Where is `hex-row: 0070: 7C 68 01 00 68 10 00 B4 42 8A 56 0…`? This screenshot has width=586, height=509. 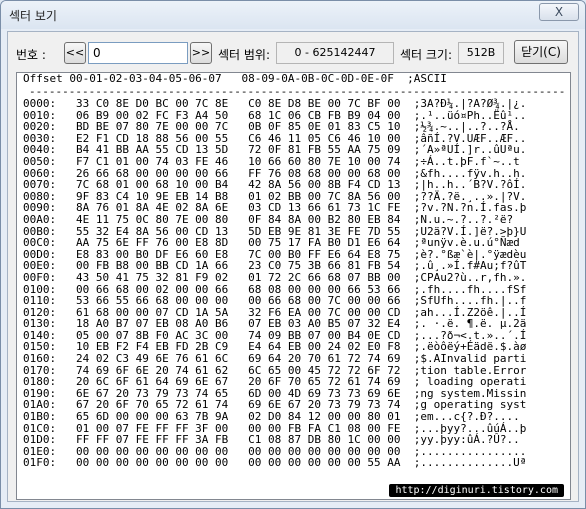
hex-row: 0070: 7C 68 01 00 68 10 00 B4 42 8A 56 0… is located at coordinates (275, 185).